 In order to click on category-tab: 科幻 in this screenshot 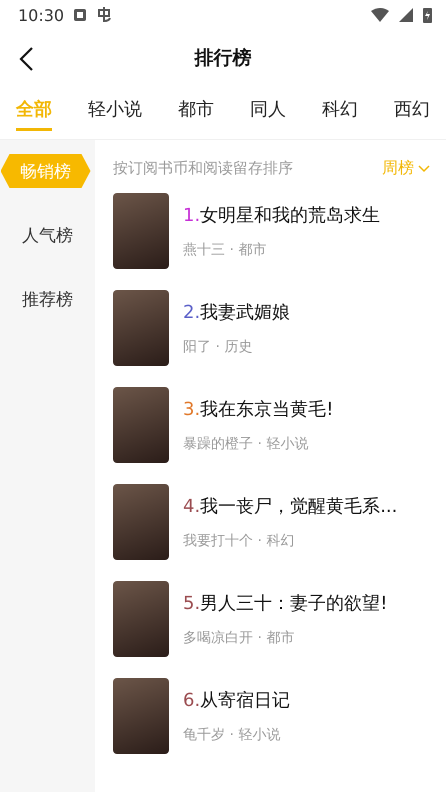, I will do `click(340, 114)`.